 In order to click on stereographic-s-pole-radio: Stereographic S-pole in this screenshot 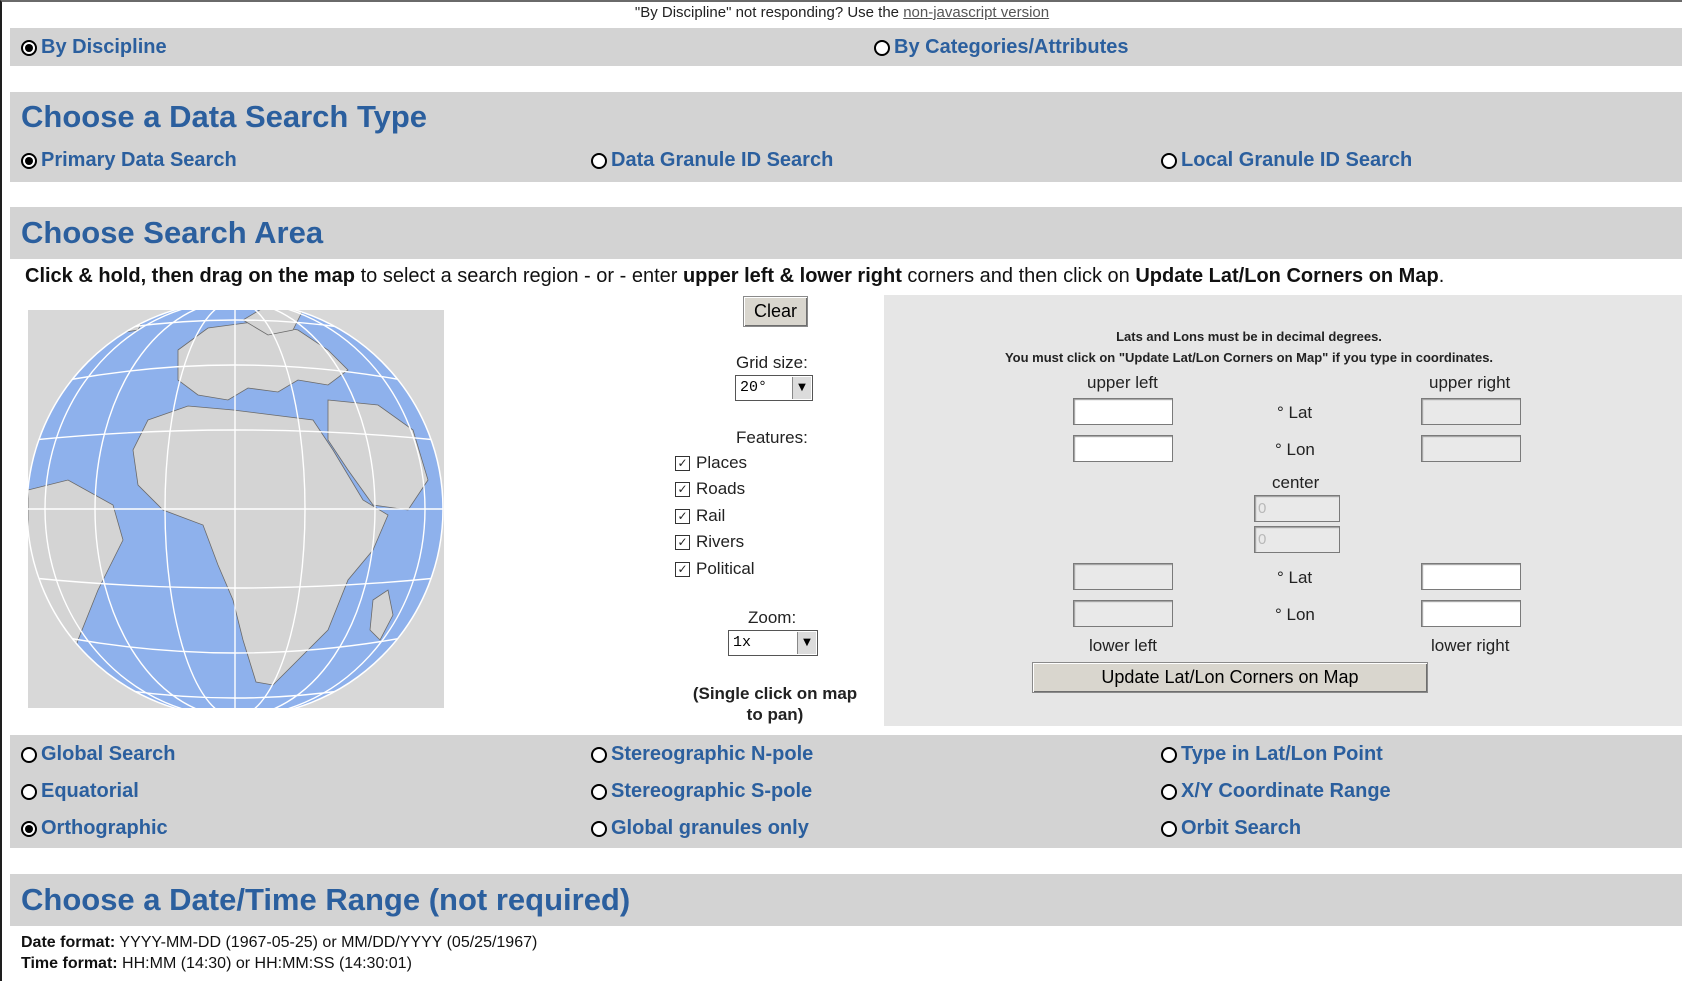, I will do `click(701, 791)`.